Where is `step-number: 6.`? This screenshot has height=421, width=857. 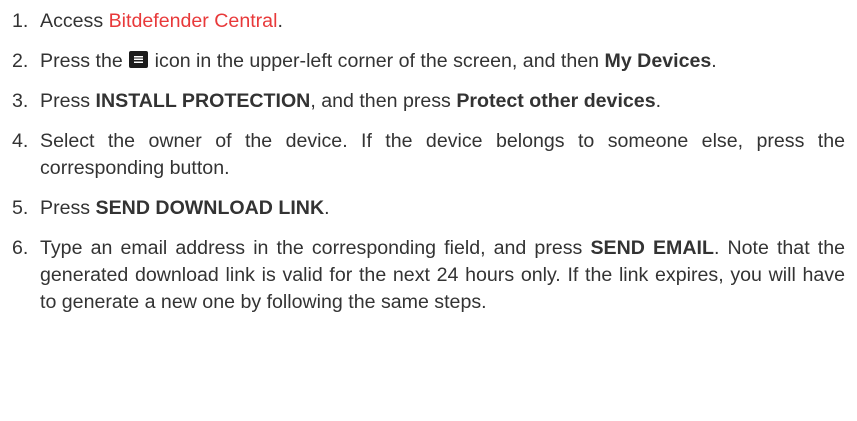
step-number: 6. is located at coordinates (20, 248).